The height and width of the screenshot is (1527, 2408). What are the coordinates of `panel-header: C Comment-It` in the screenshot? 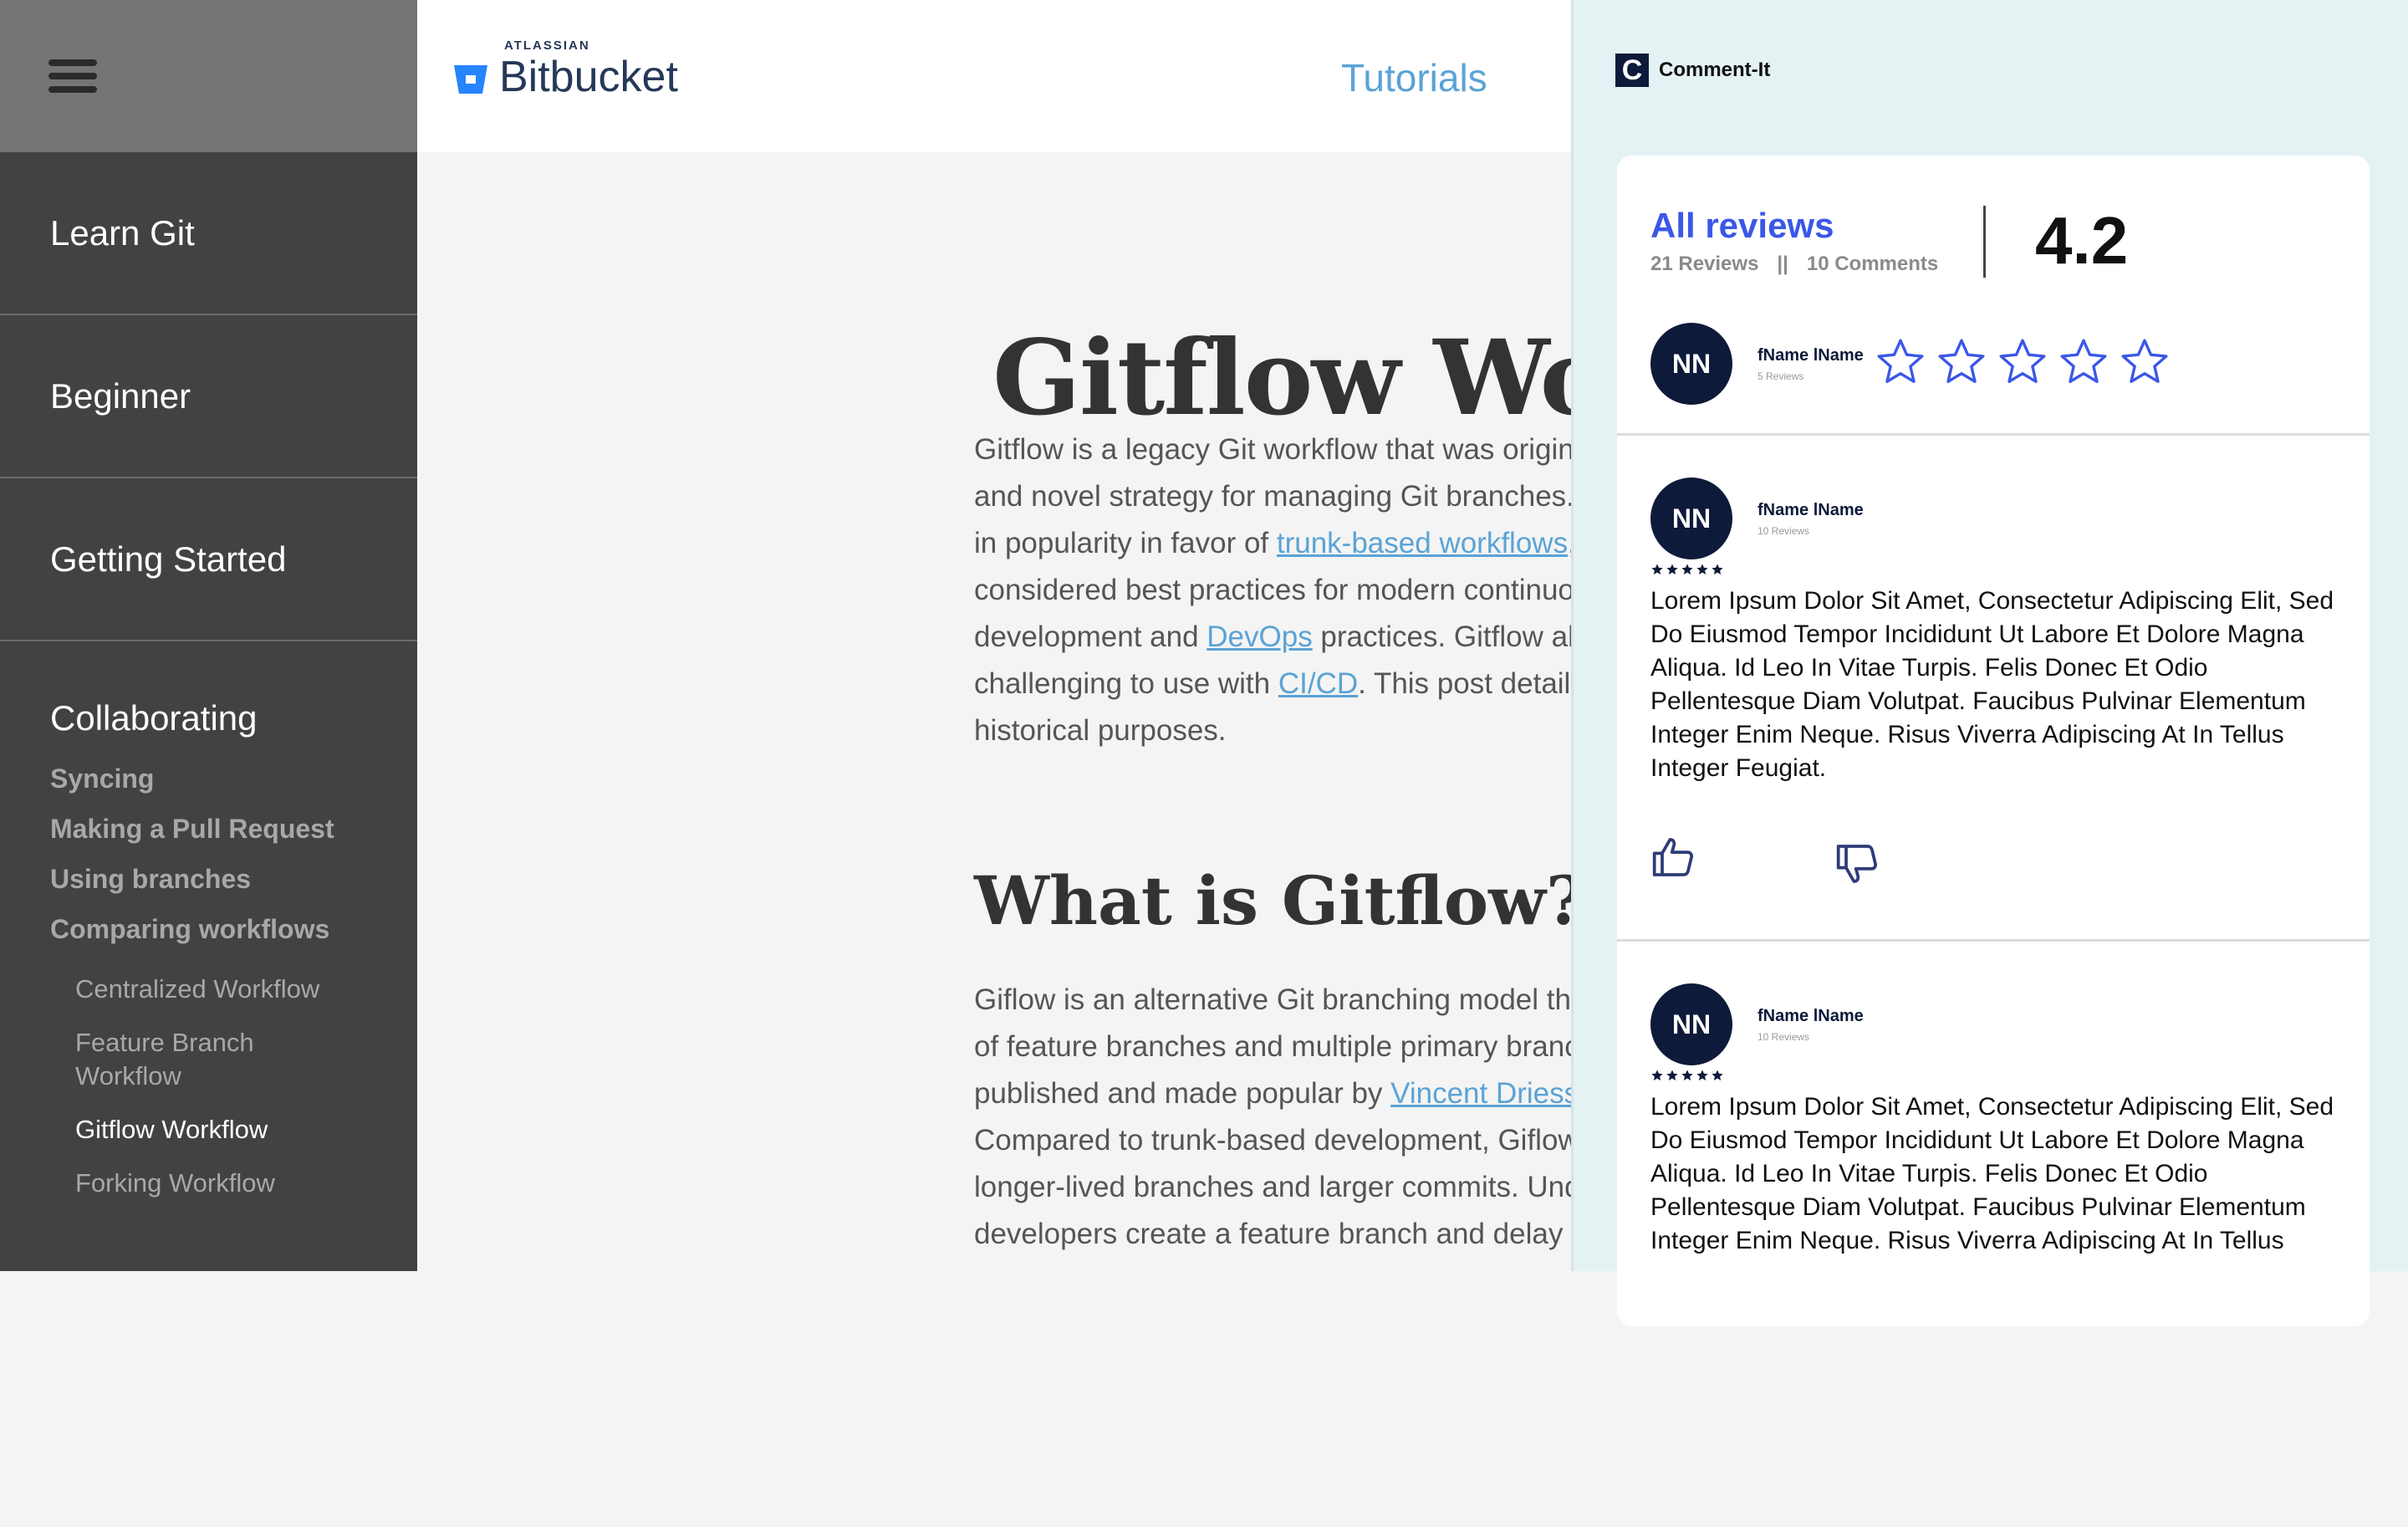 It's located at (1693, 70).